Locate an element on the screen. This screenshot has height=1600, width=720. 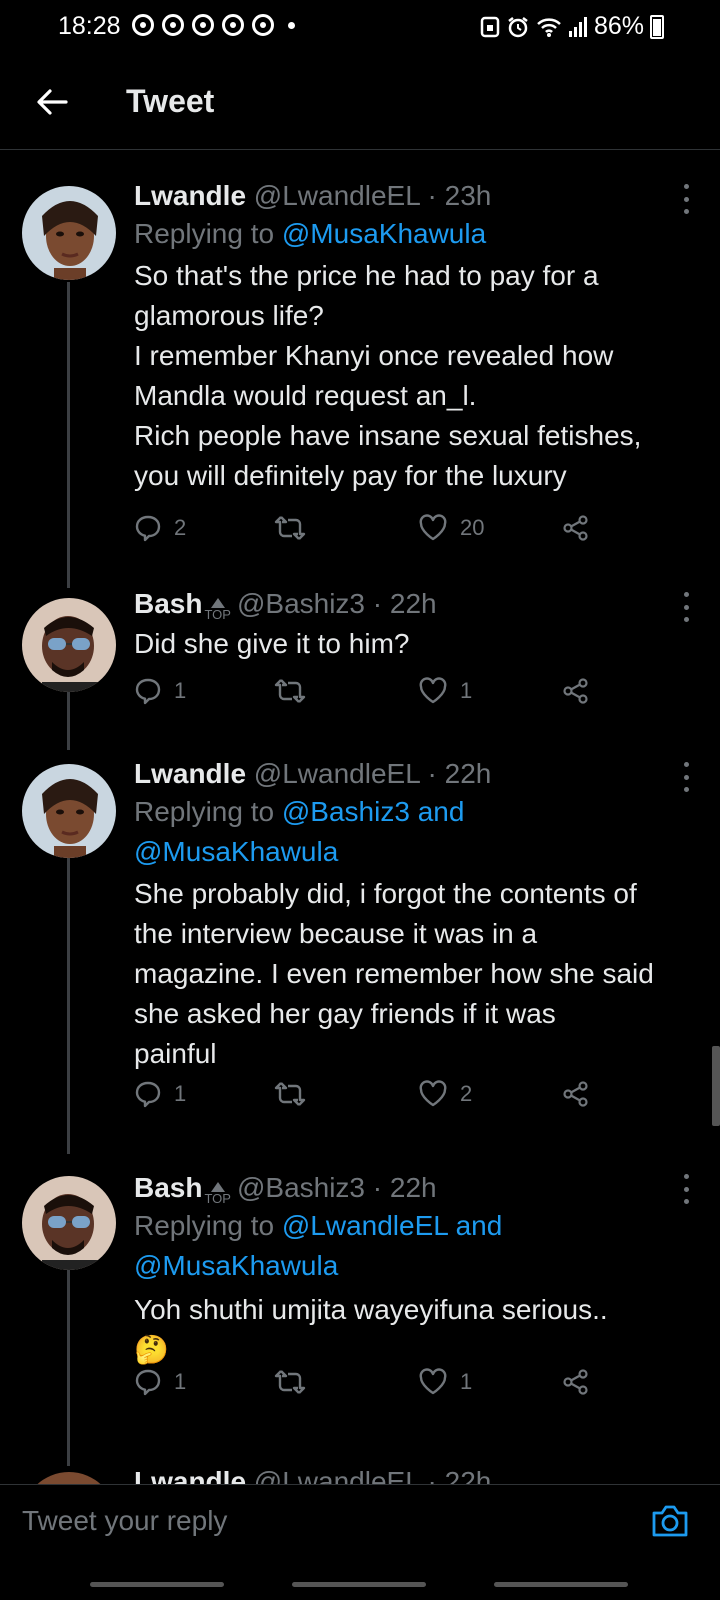
page-title: Tweet is located at coordinates (170, 101).